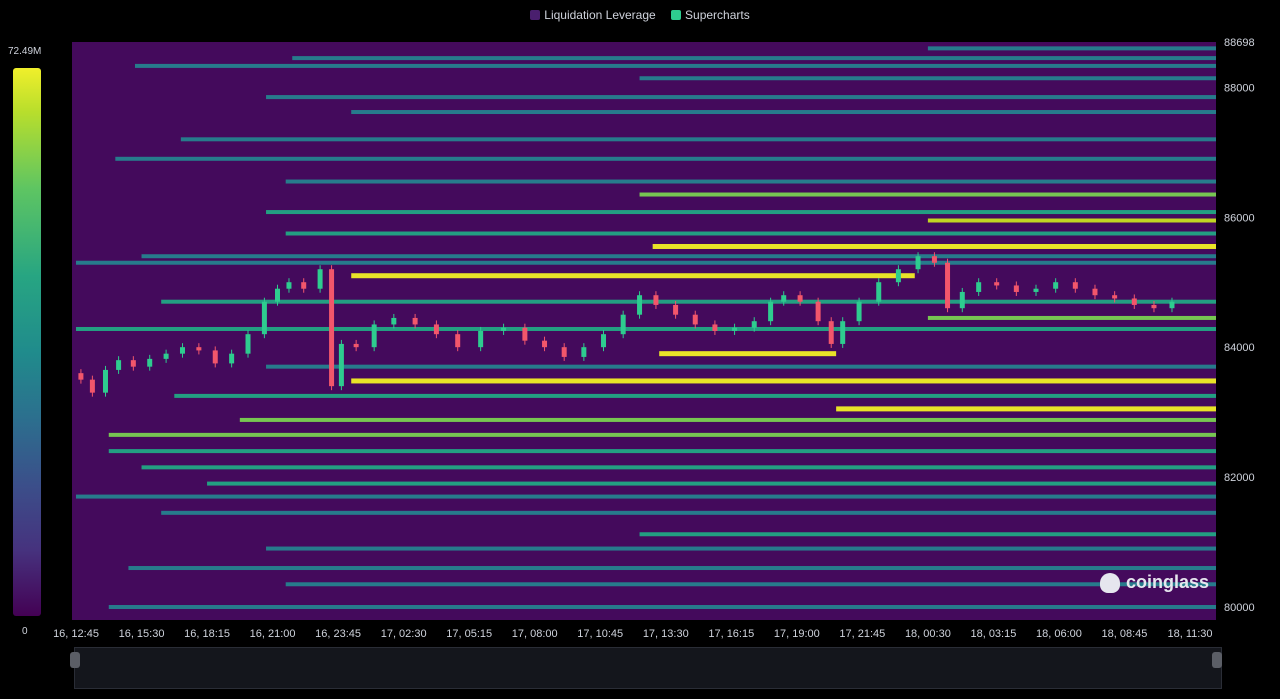 The width and height of the screenshot is (1280, 699). What do you see at coordinates (207, 634) in the screenshot?
I see `x-tick-label: 16, 18:15` at bounding box center [207, 634].